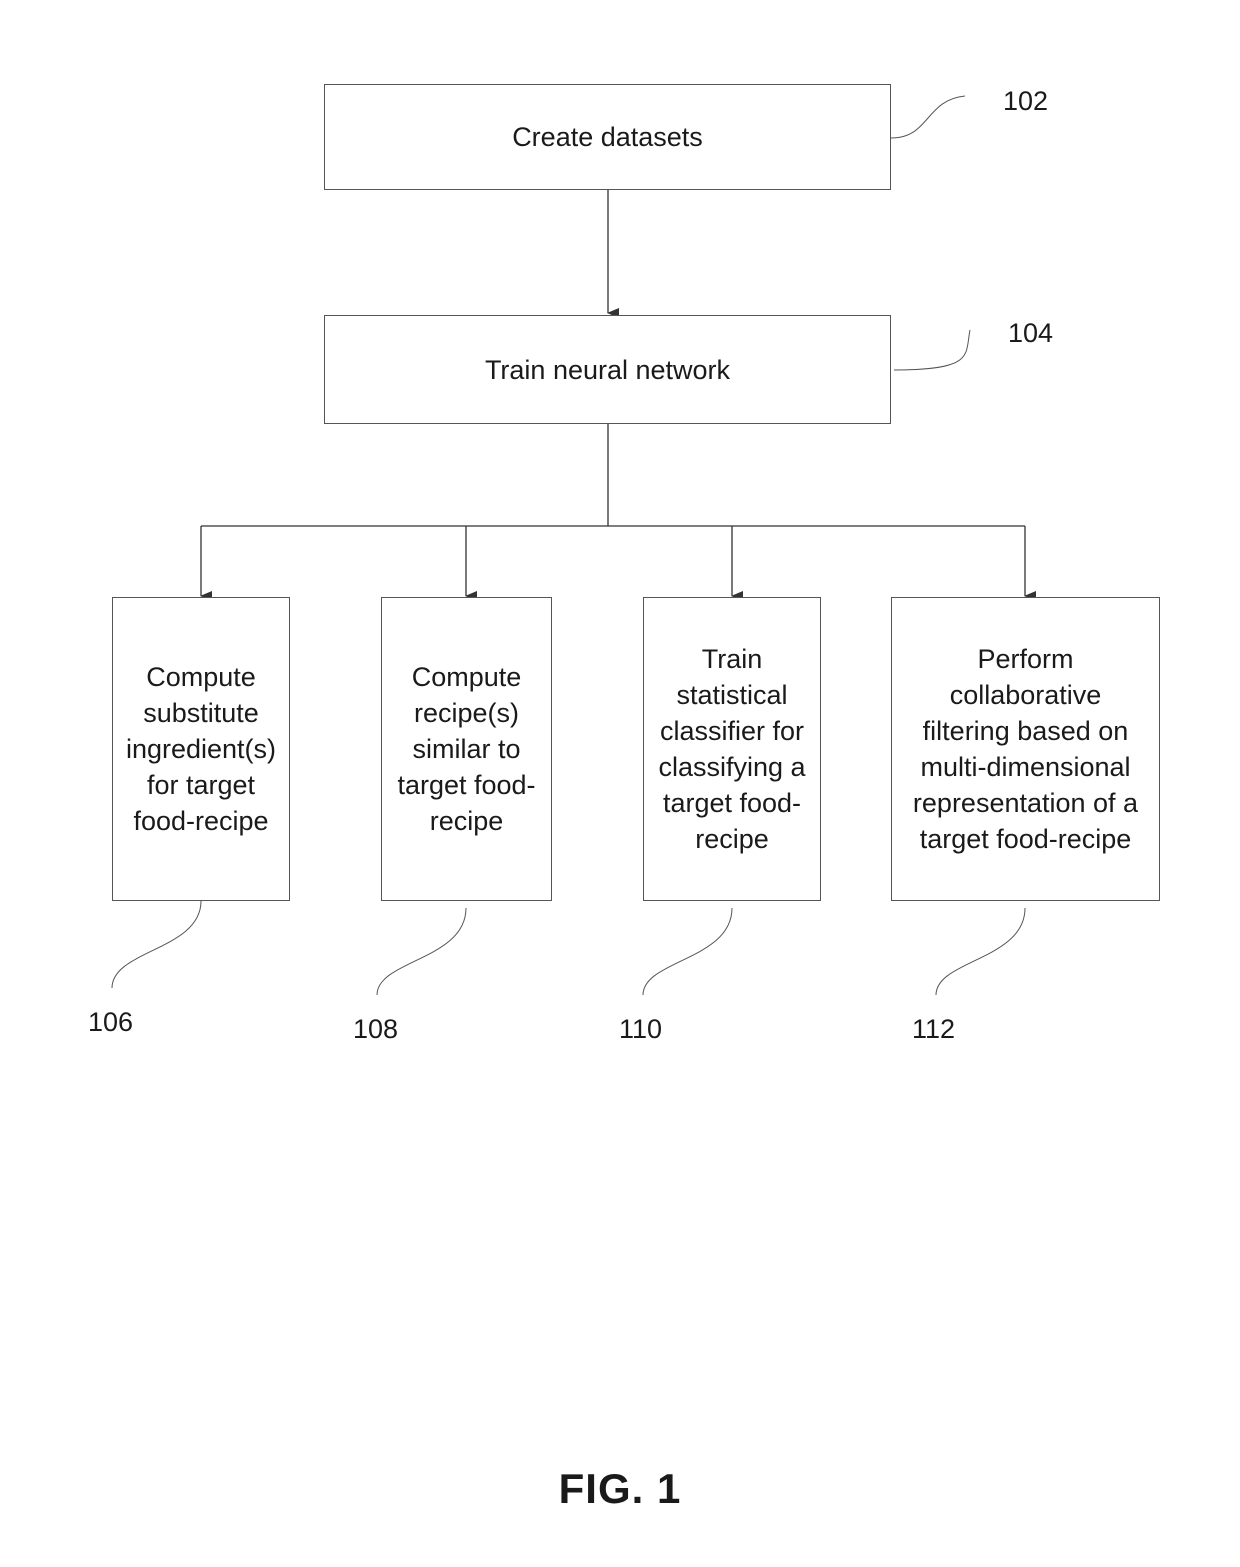 Image resolution: width=1240 pixels, height=1567 pixels. Describe the element at coordinates (934, 1029) in the screenshot. I see `ref-number-112: 112` at that location.